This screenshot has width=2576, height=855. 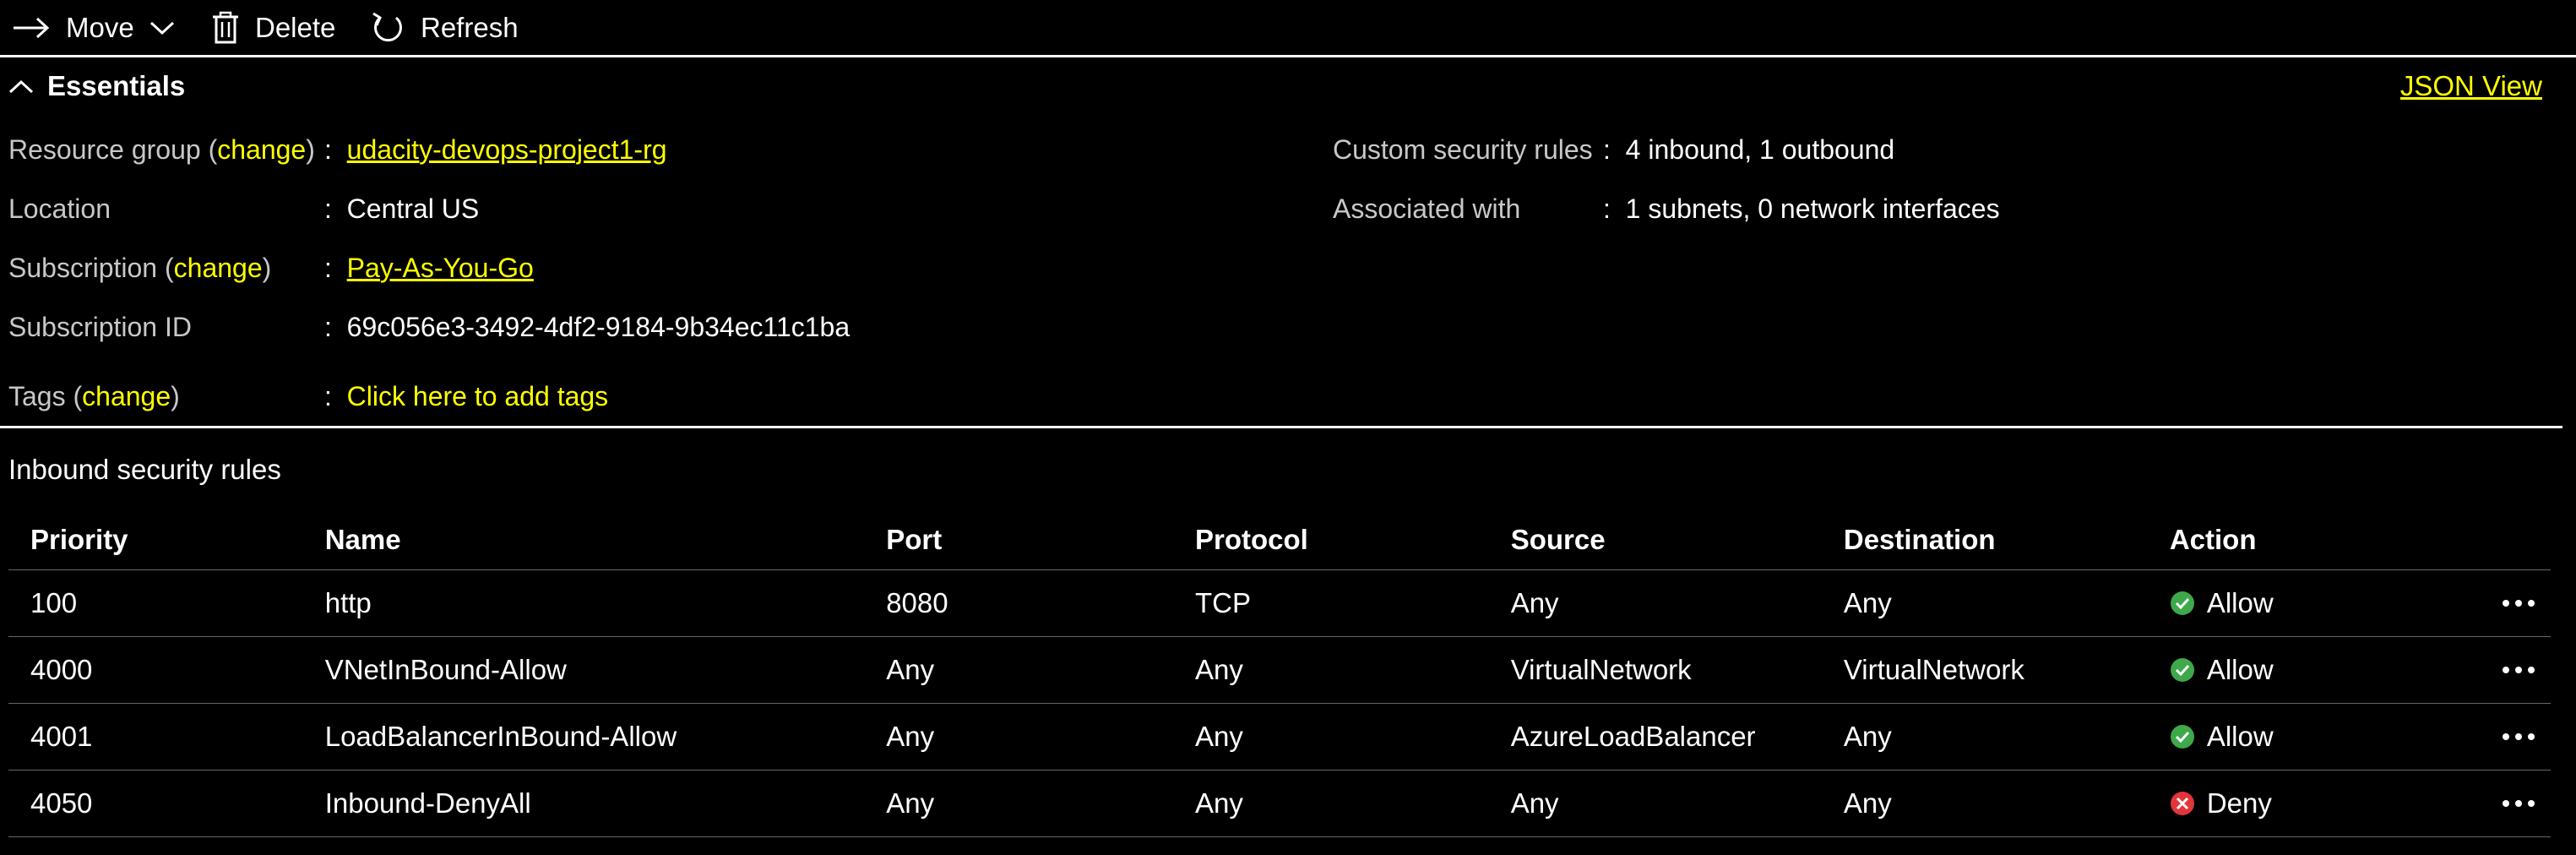 I want to click on column-header-destination: Destination, so click(x=1984, y=540).